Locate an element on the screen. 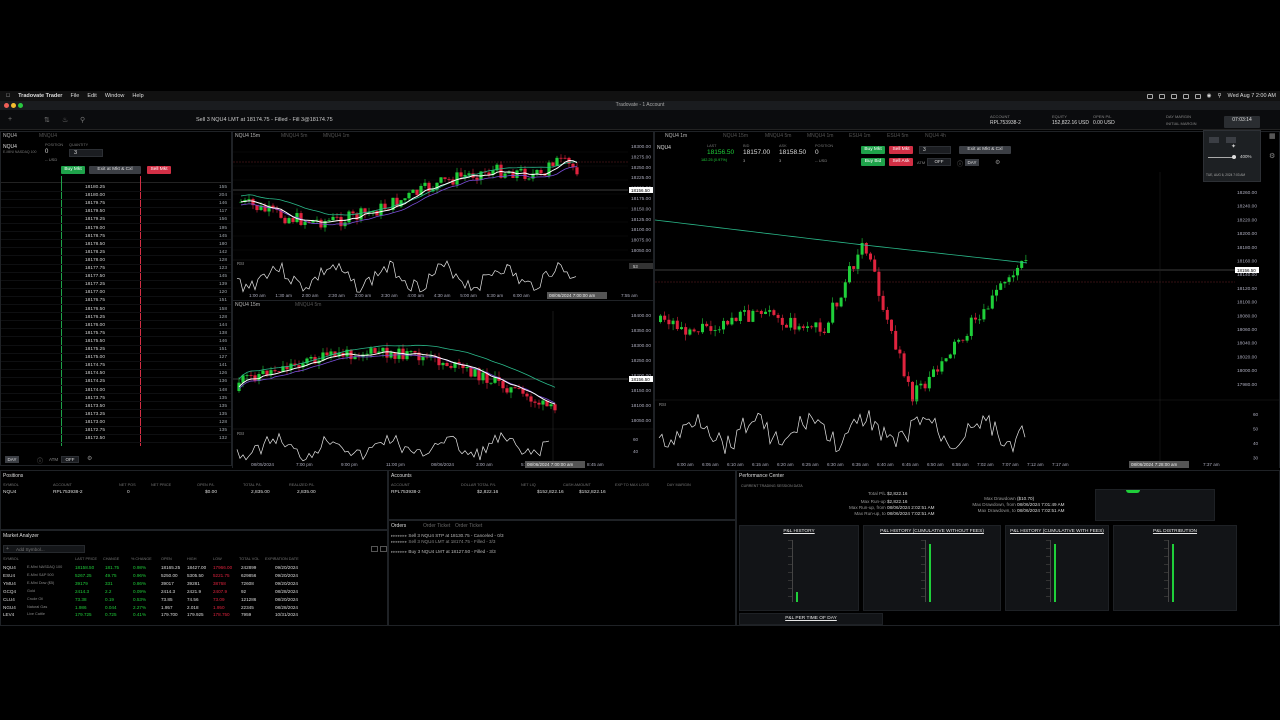 The height and width of the screenshot is (720, 1280). tab-chart2-nqu4-15m: NQU4 15m is located at coordinates (247, 305).